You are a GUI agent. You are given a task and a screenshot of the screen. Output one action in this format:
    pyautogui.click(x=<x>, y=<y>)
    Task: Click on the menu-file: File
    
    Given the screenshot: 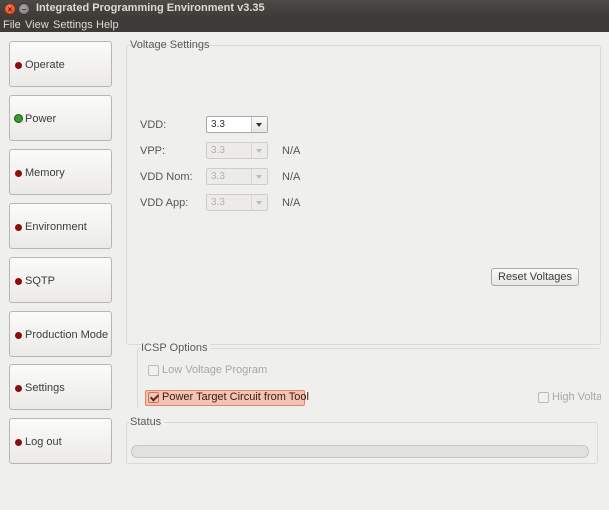 What is the action you would take?
    pyautogui.click(x=12, y=25)
    